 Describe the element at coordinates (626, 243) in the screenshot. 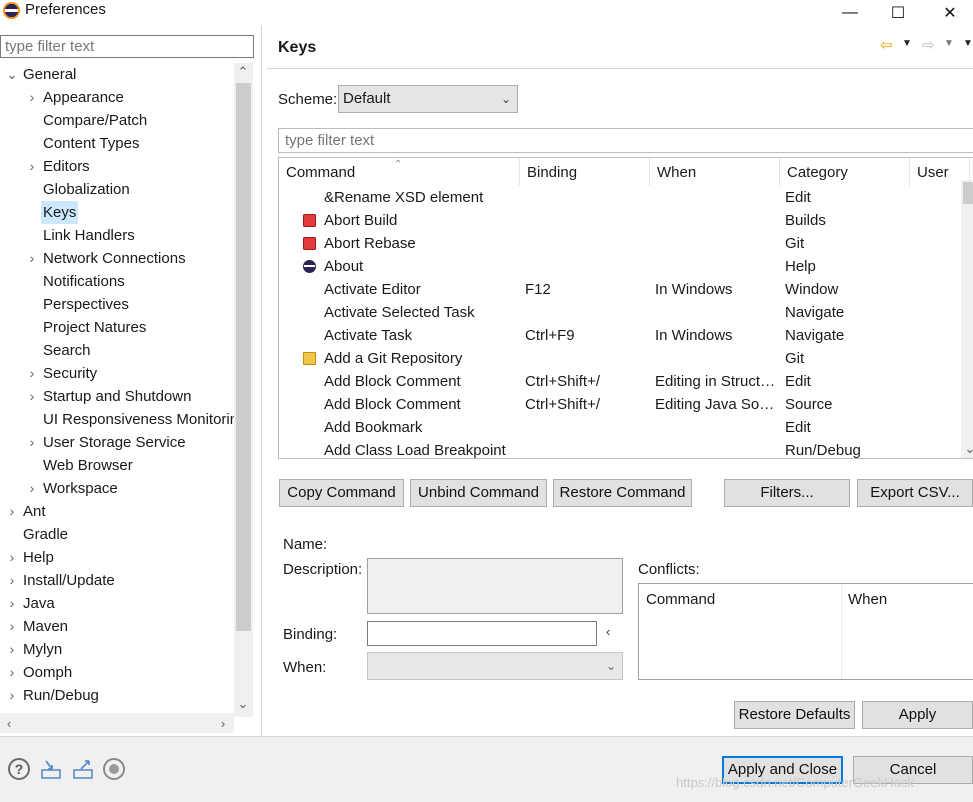

I see `table-row: Abort Rebase Git` at that location.